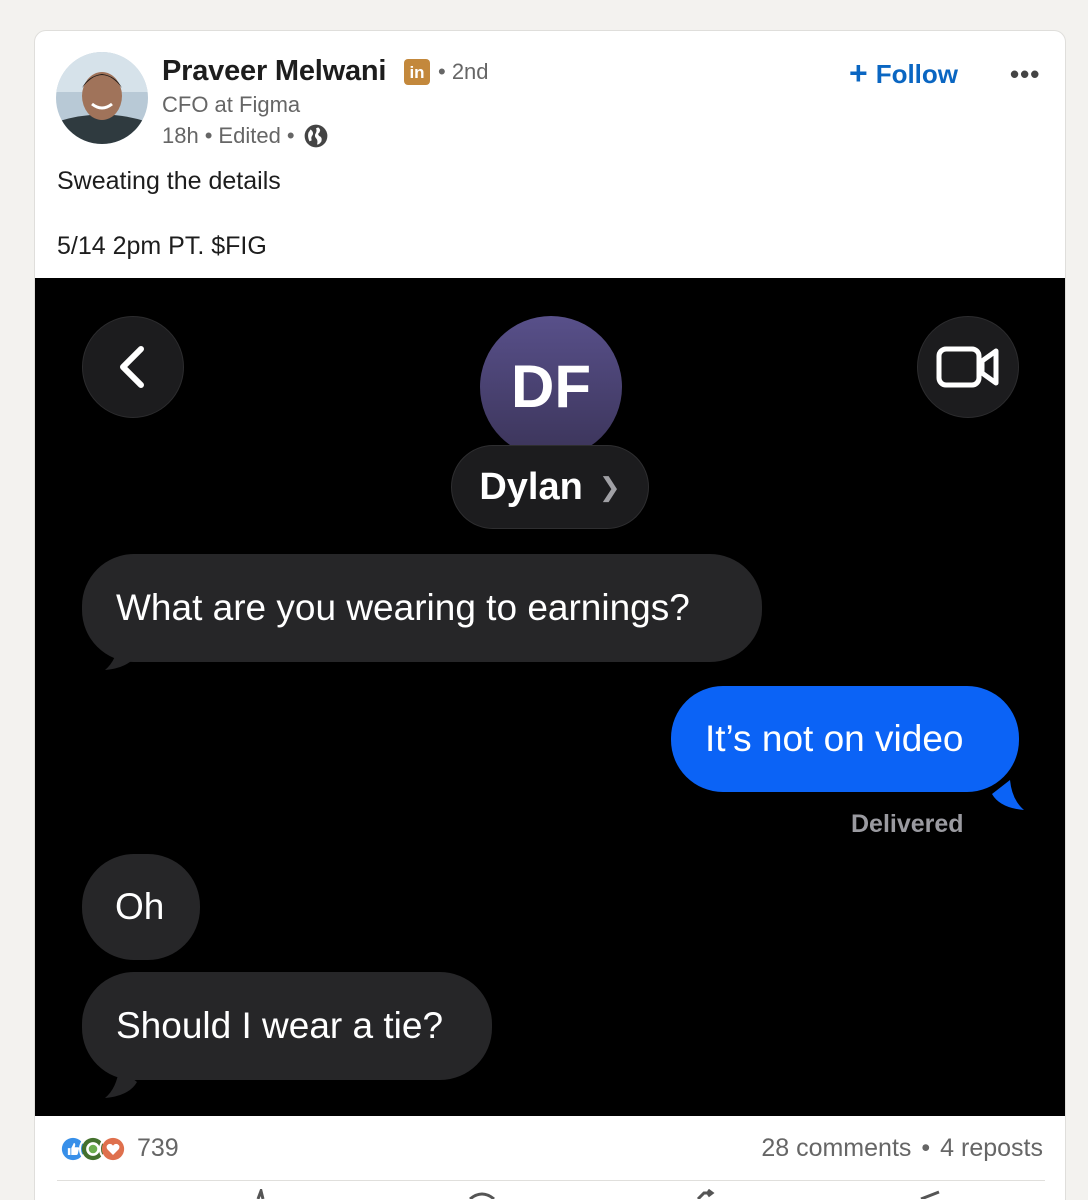 The height and width of the screenshot is (1200, 1088). What do you see at coordinates (834, 738) in the screenshot?
I see `message-text: It’s not on video` at bounding box center [834, 738].